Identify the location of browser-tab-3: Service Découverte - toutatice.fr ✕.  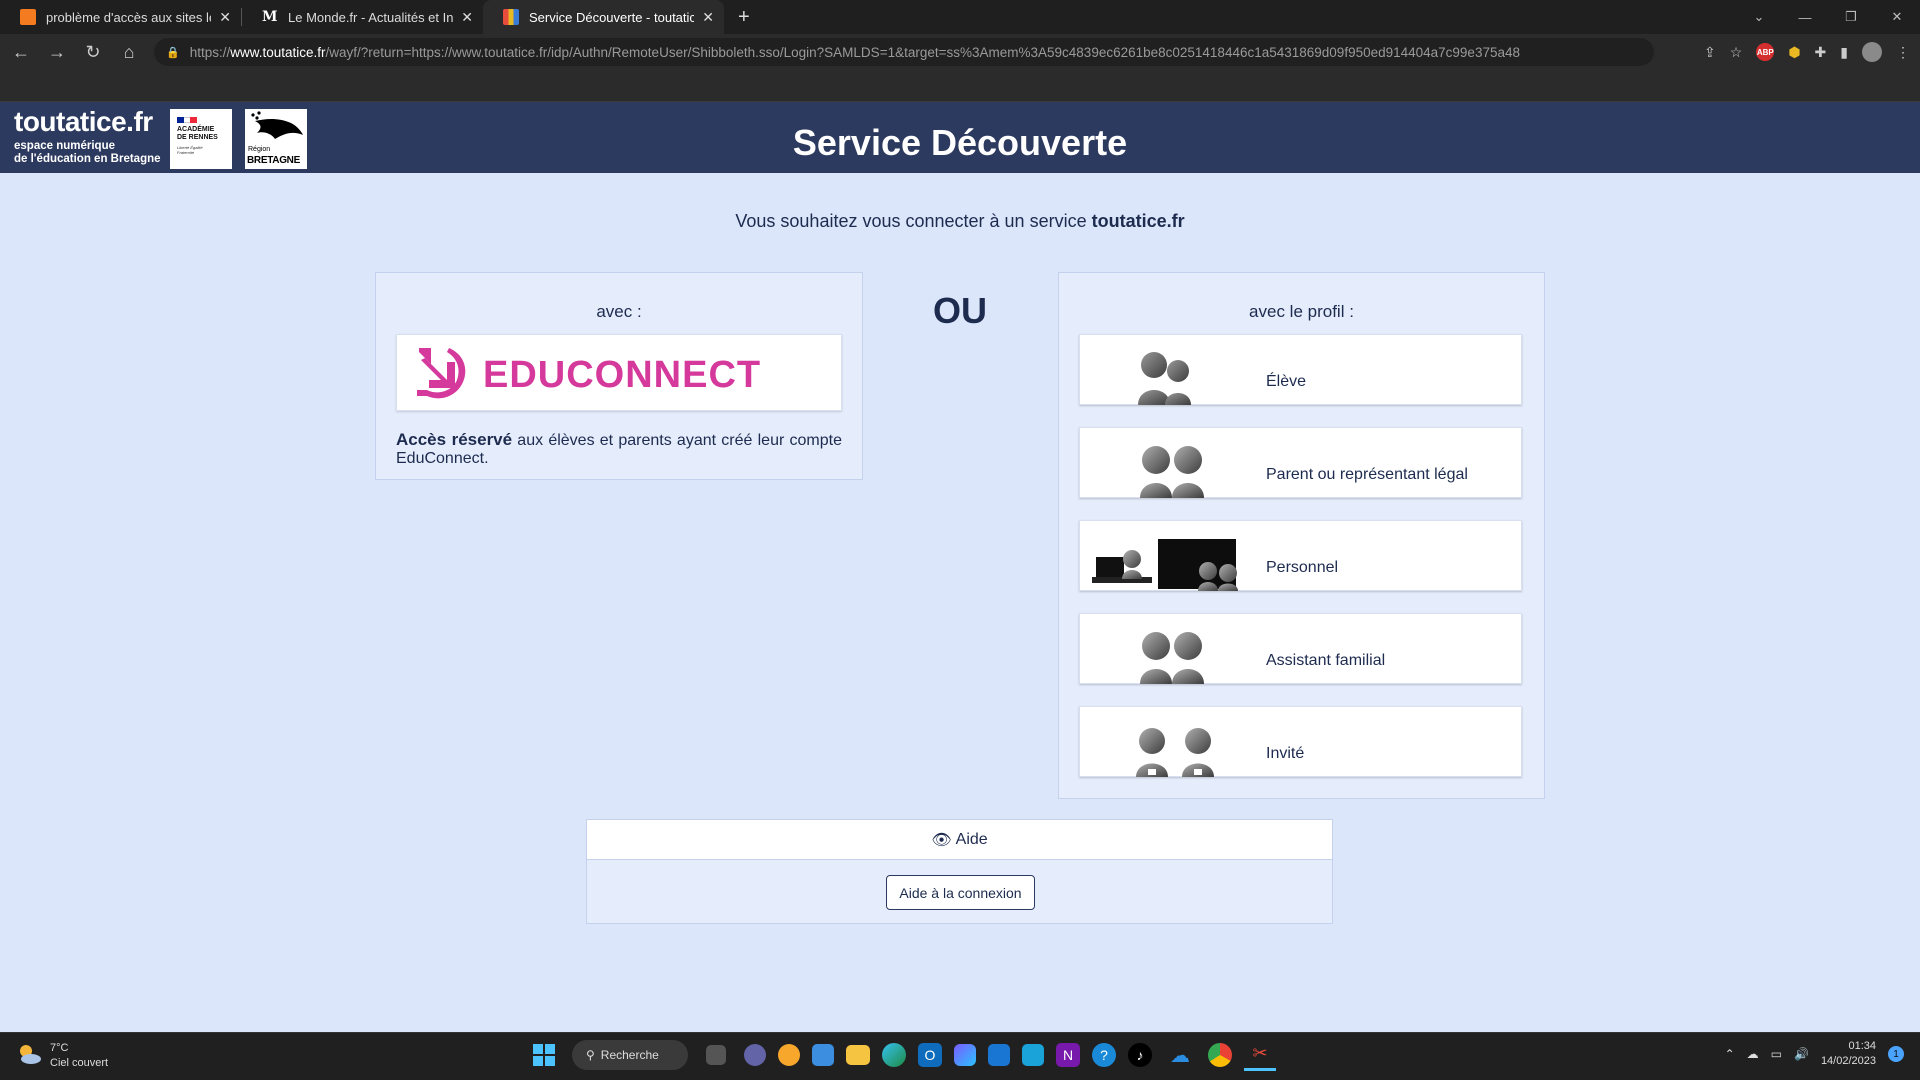
(603, 17).